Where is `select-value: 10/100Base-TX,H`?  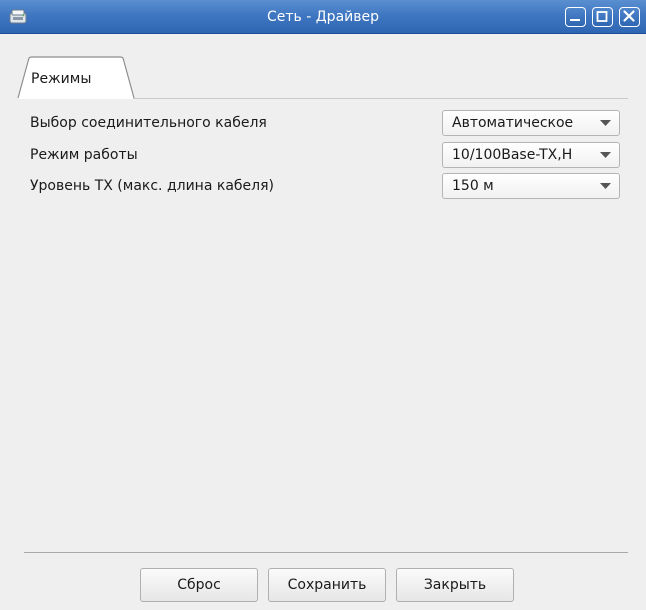
select-value: 10/100Base-TX,H is located at coordinates (512, 155).